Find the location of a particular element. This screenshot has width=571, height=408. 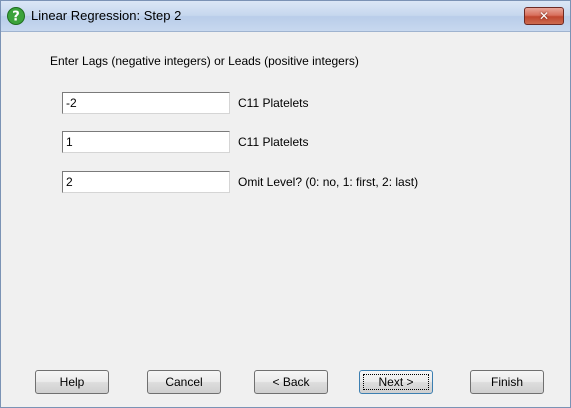

cancel-button-label: Cancel is located at coordinates (184, 382).